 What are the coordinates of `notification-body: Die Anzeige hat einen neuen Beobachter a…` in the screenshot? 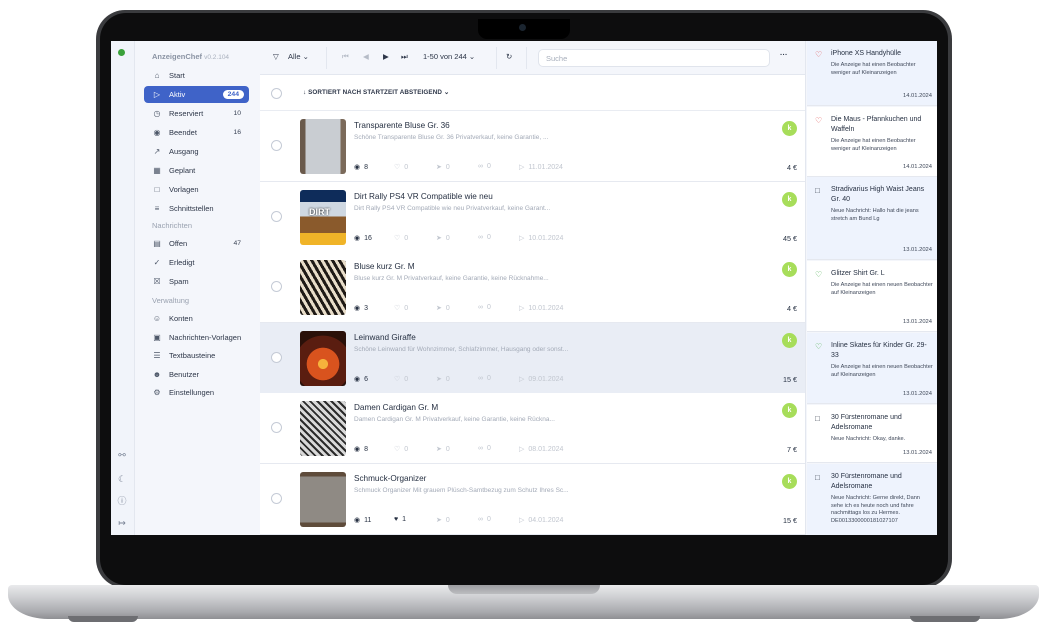 It's located at (882, 289).